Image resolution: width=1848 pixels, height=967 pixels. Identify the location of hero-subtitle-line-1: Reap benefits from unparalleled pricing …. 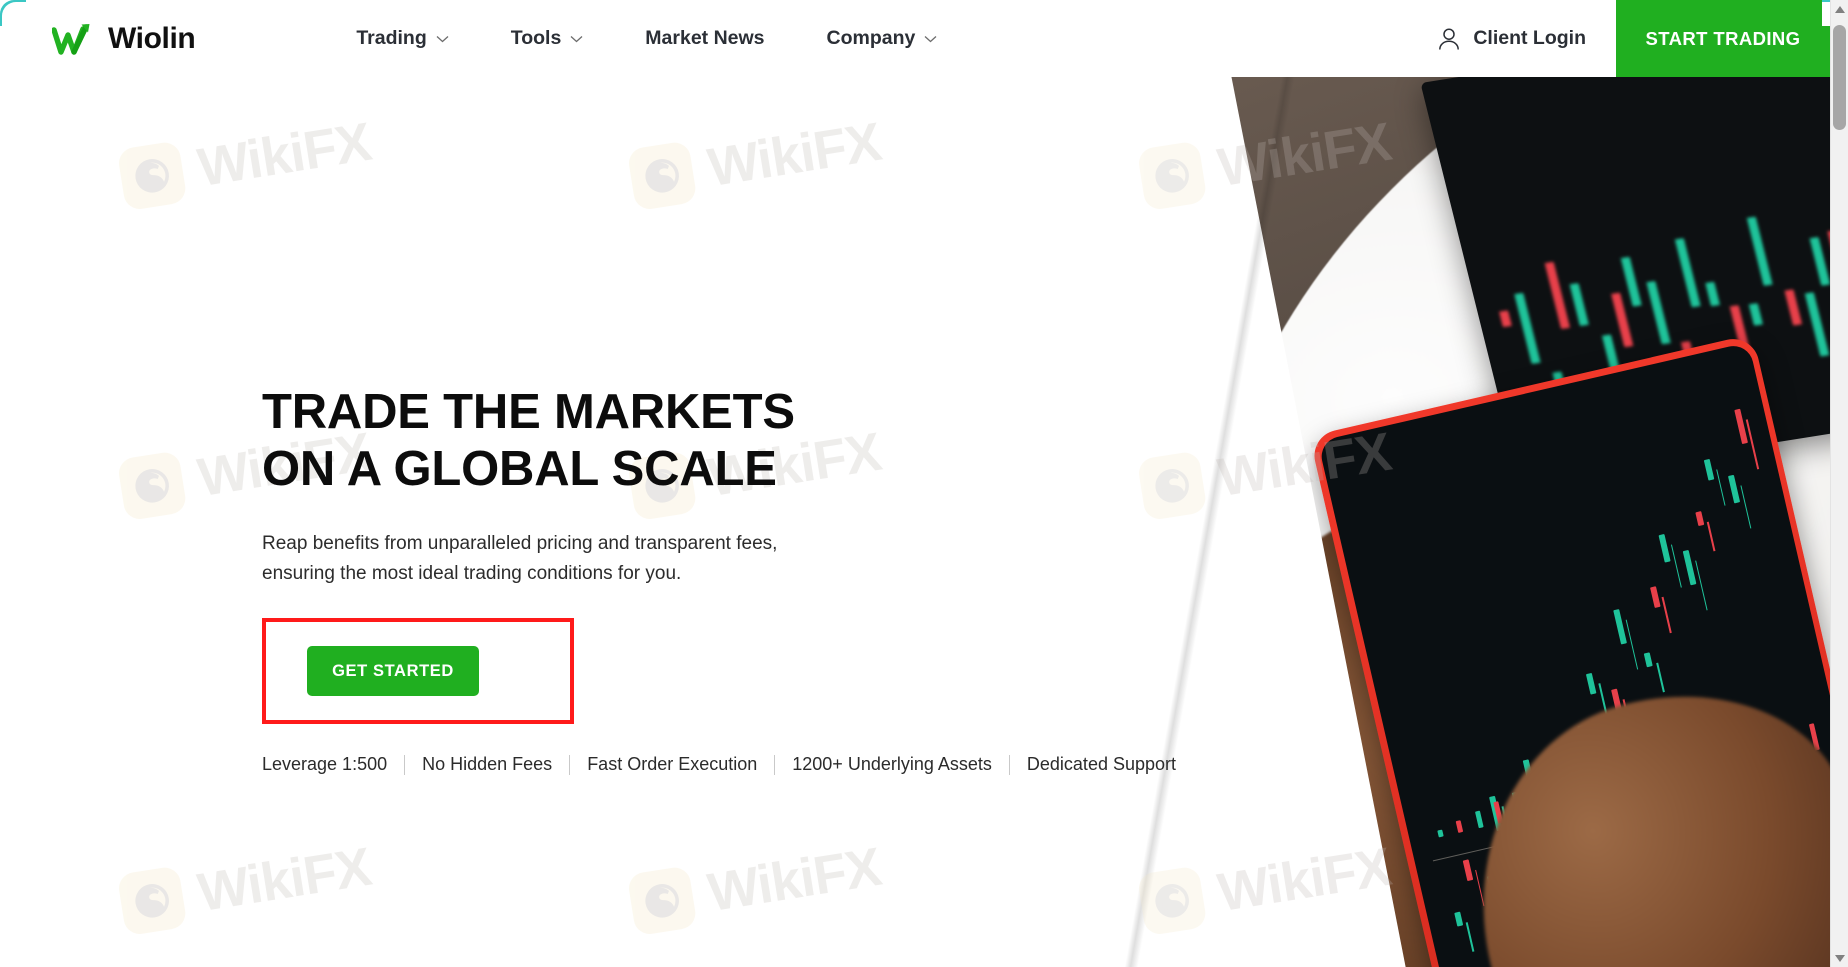
(520, 543).